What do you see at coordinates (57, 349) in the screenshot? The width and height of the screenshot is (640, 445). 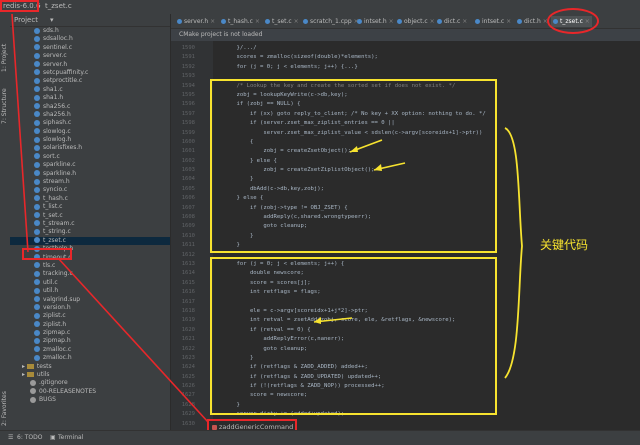 I see `file-name: zmalloc.c` at bounding box center [57, 349].